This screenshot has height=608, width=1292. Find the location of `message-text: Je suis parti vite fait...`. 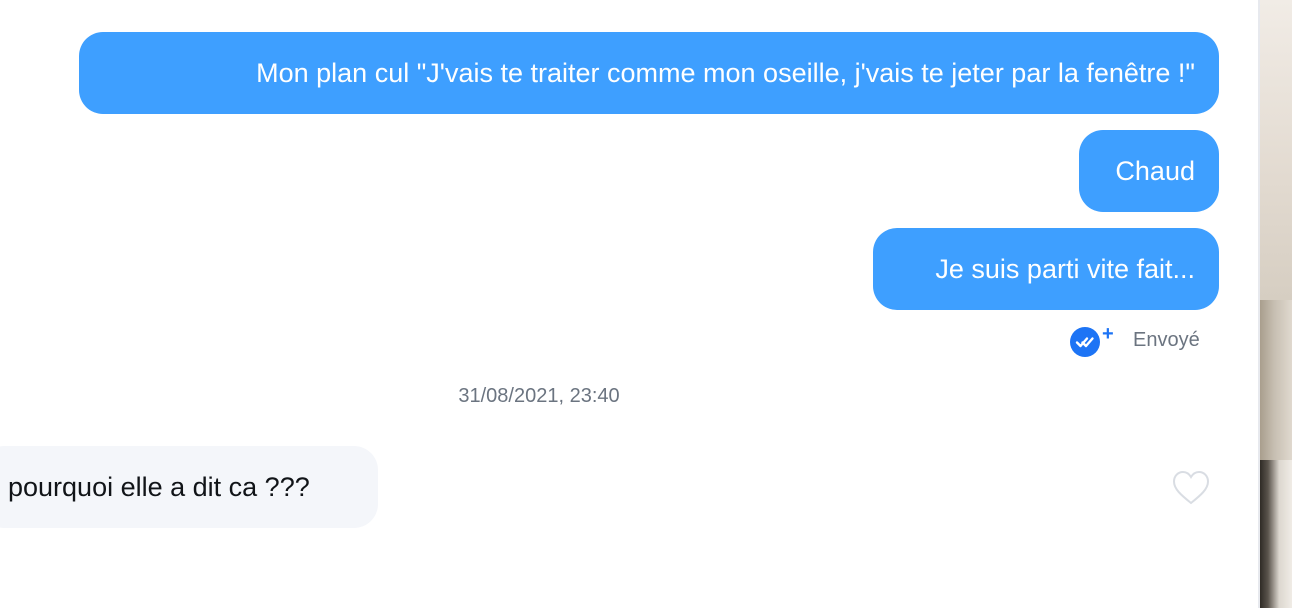

message-text: Je suis parti vite fait... is located at coordinates (1065, 269).